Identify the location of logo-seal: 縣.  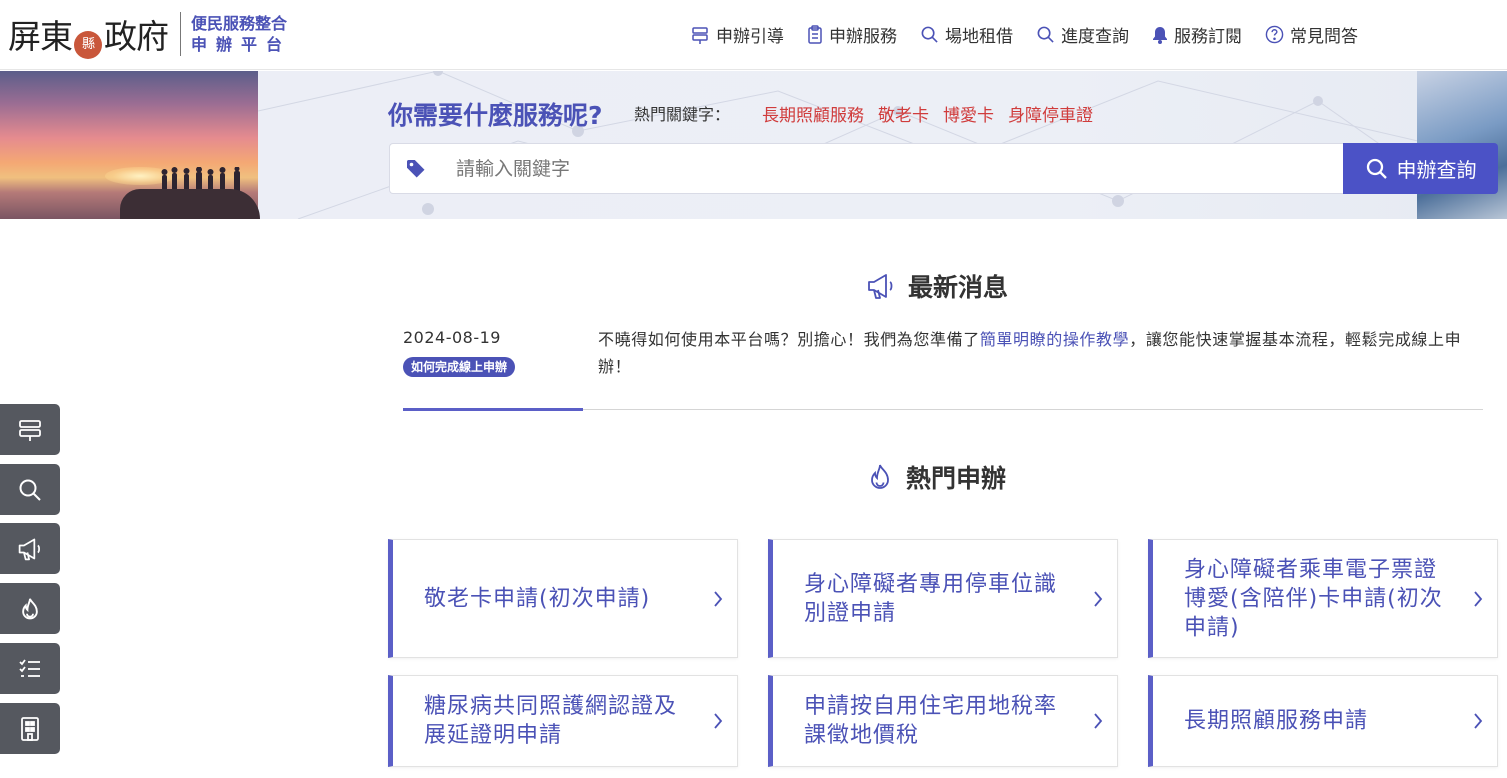
(88, 44).